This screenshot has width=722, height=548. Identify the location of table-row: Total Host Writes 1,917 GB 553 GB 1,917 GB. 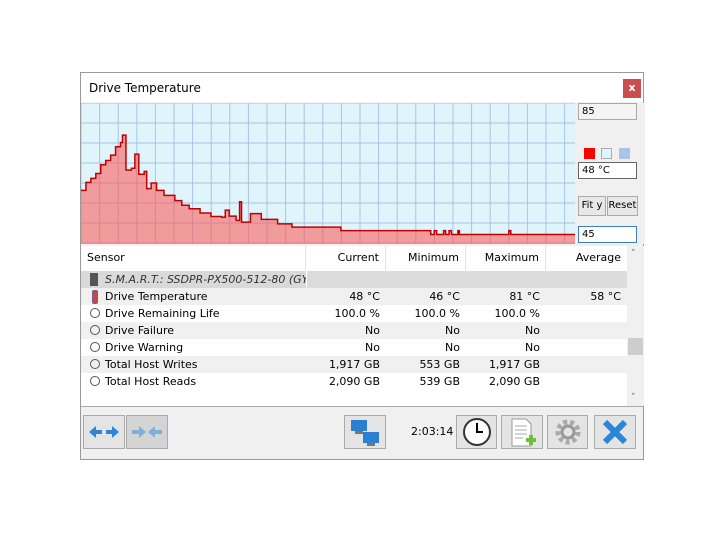
(354, 364).